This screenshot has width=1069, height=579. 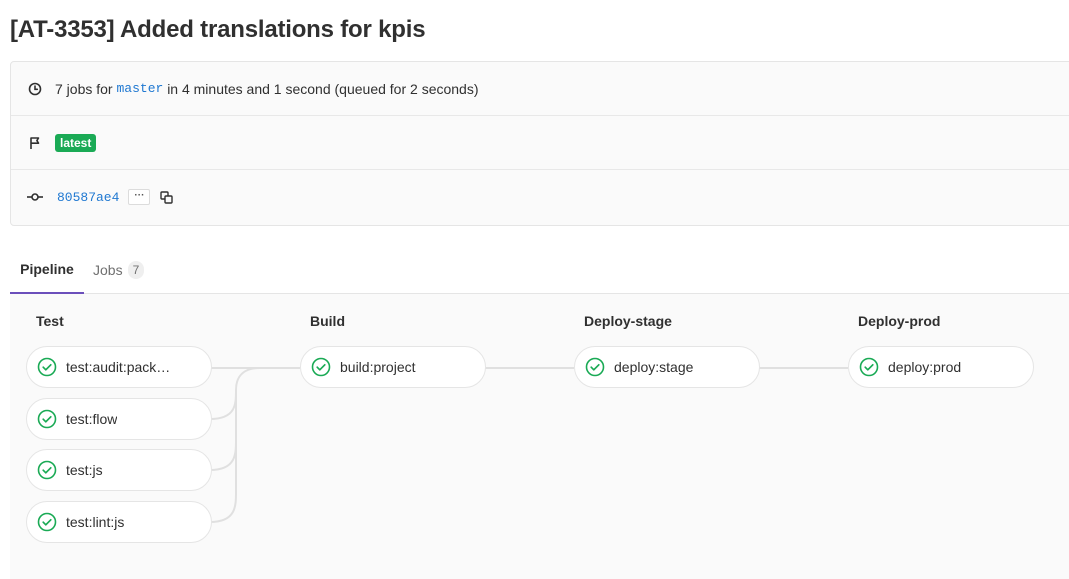 I want to click on job-test-lint-js: test:lint:js, so click(x=119, y=522).